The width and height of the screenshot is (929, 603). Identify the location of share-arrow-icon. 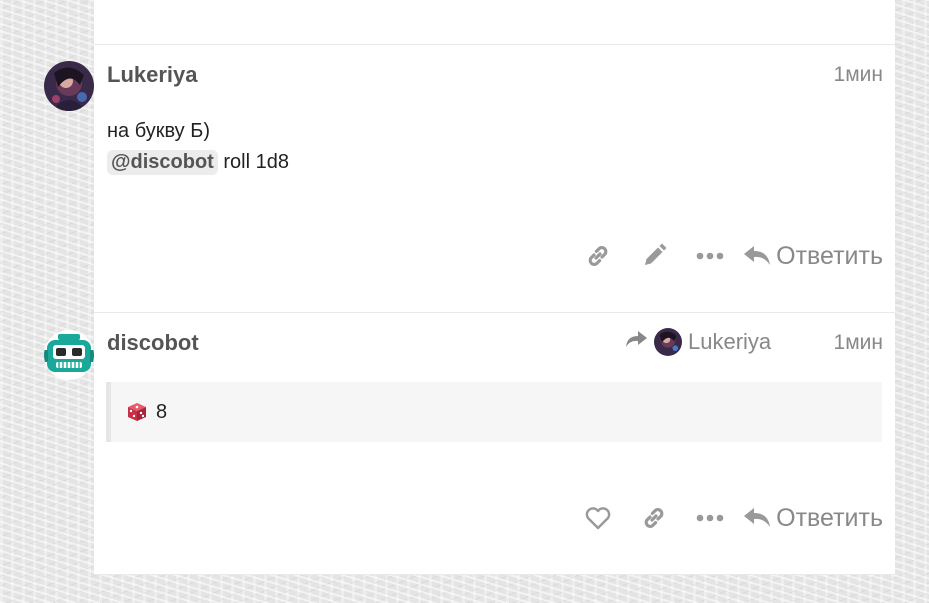
(636, 342).